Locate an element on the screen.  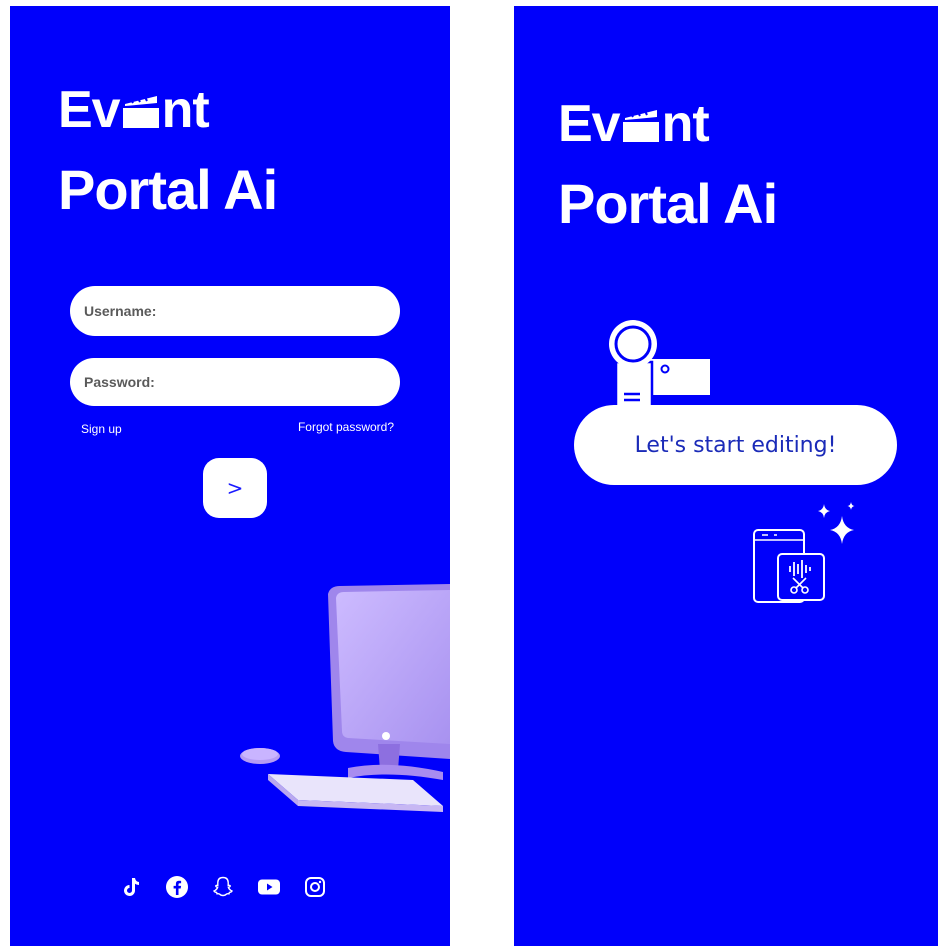
forgot-password-link: Forgot password? is located at coordinates (346, 427).